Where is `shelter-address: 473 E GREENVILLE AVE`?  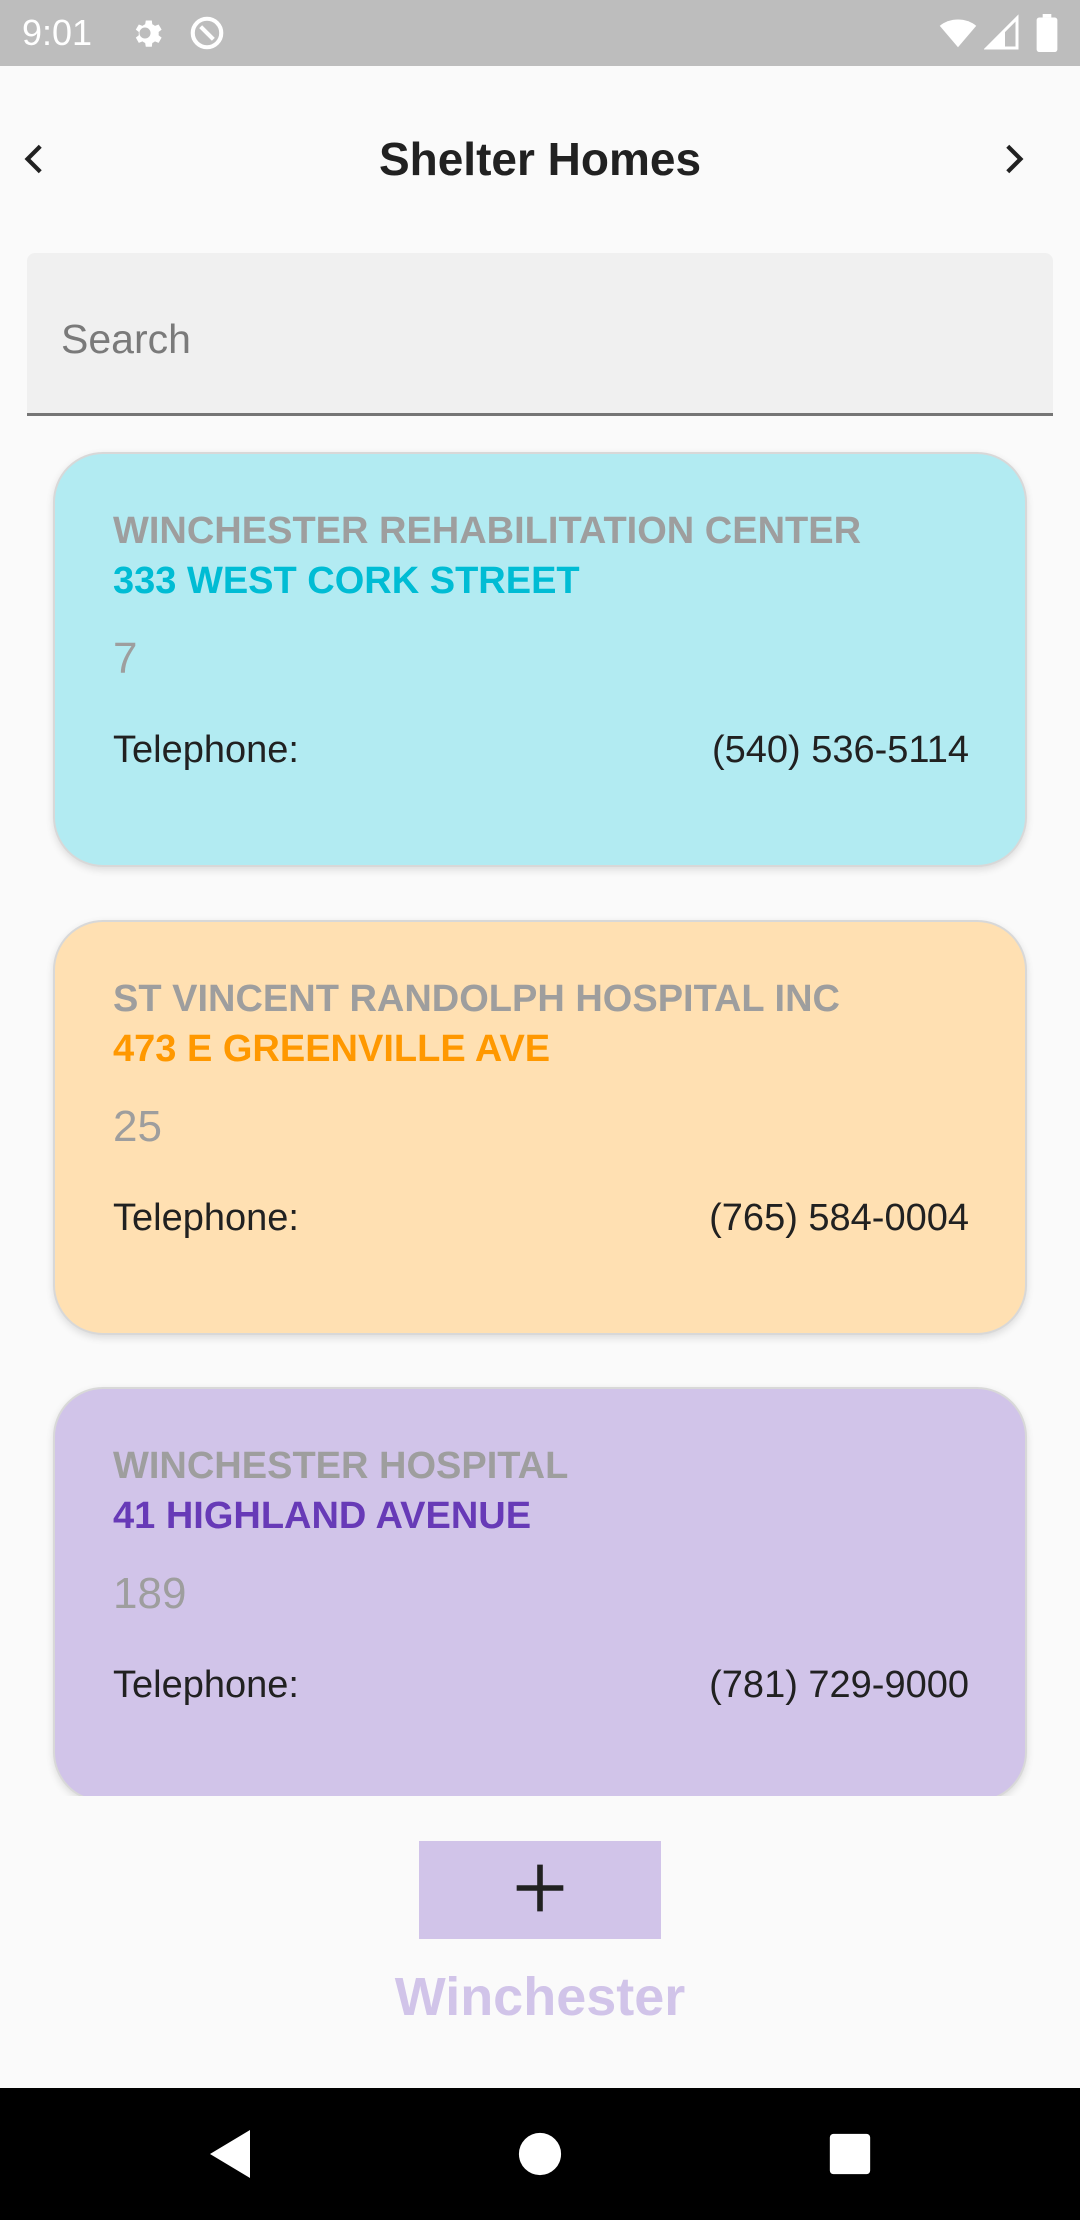
shelter-address: 473 E GREENVILLE AVE is located at coordinates (332, 1049).